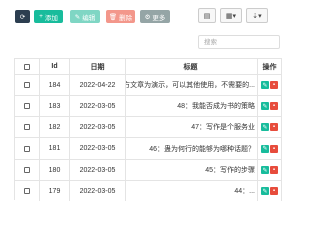 Image resolution: width=320 pixels, height=240 pixels. I want to click on header-date: 日期, so click(98, 66).